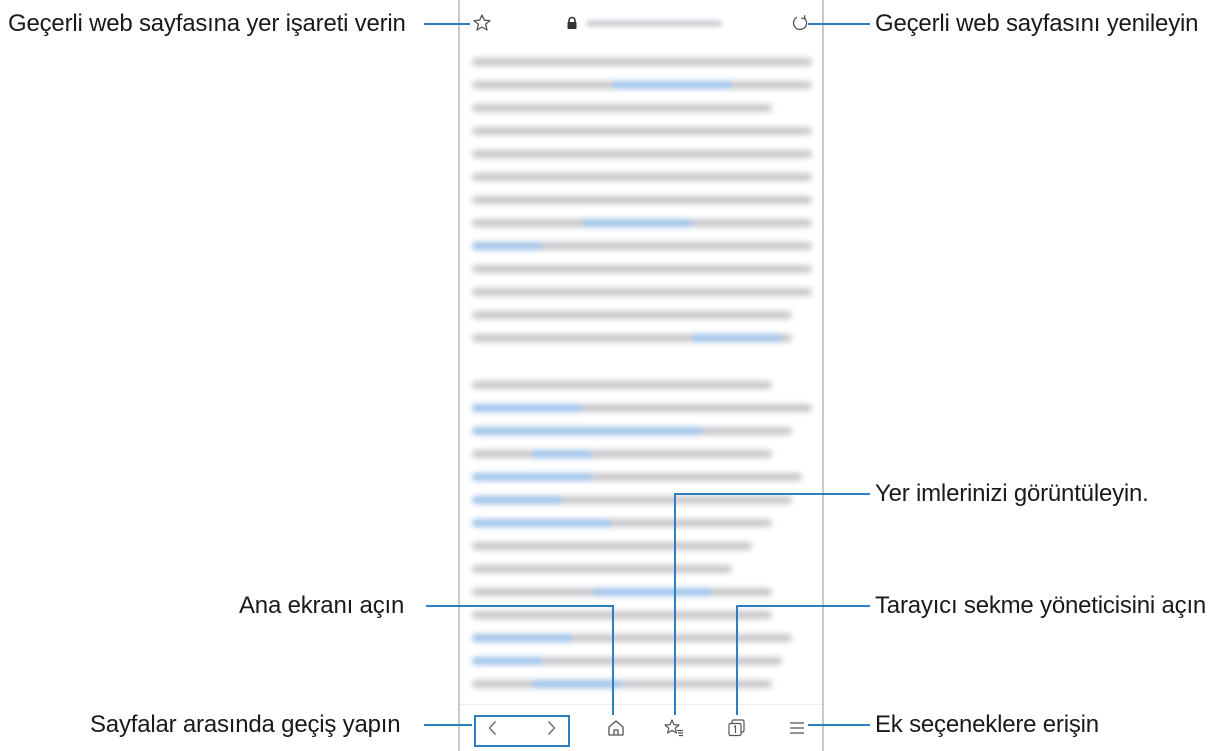  I want to click on address-bar, so click(641, 23).